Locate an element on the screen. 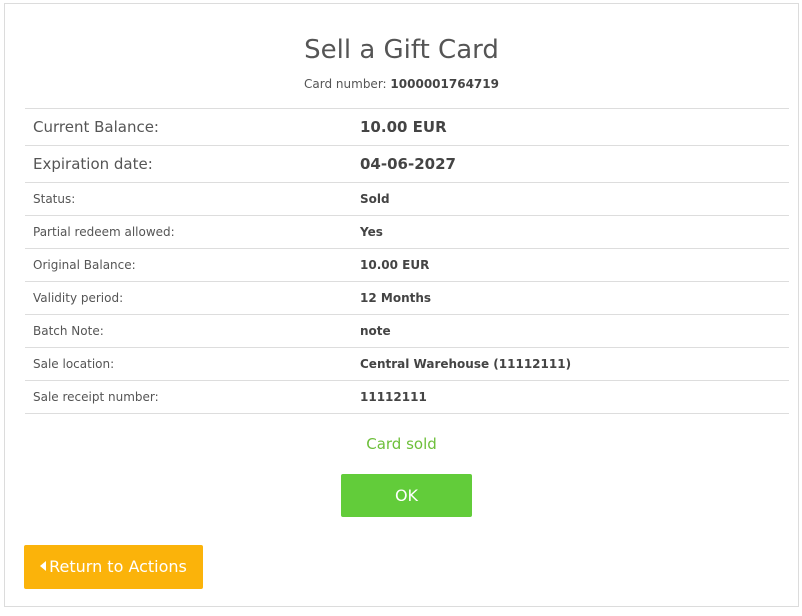  details-row-batch-note: Batch Note: note is located at coordinates (407, 331).